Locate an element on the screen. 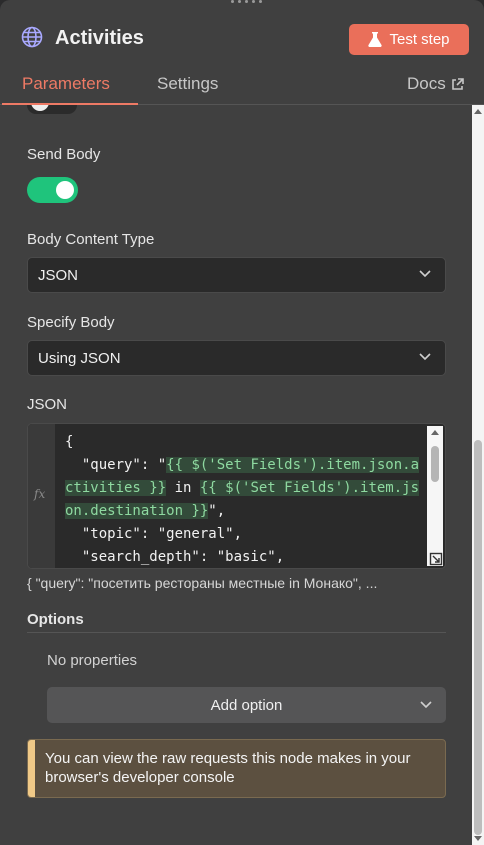  scroll-up-arrow is located at coordinates (478, 111).